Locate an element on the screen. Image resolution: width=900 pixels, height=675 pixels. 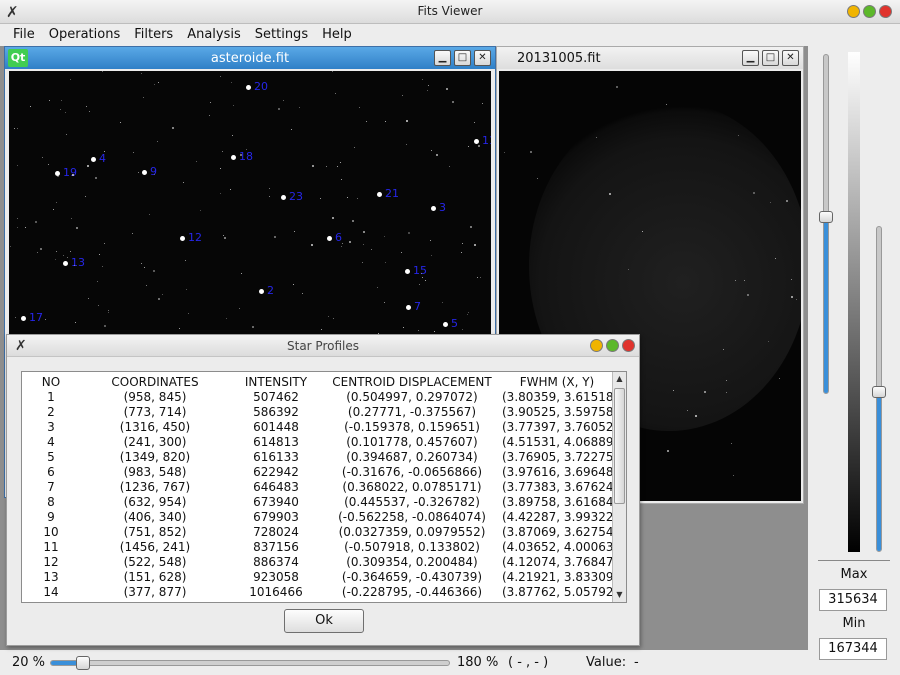
zoom-slider is located at coordinates (250, 663).